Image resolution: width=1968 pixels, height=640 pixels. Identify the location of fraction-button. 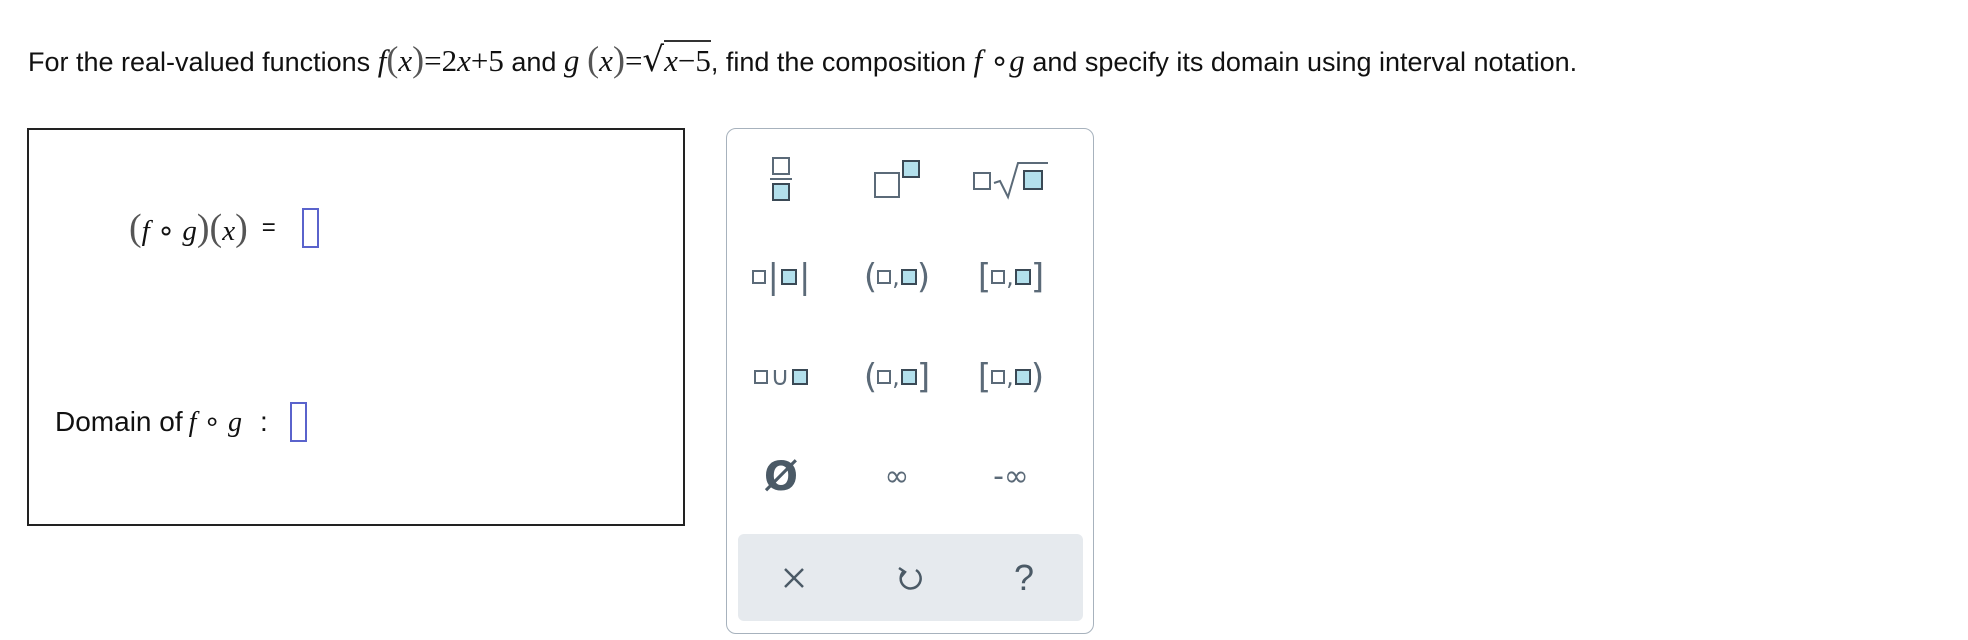
(781, 179).